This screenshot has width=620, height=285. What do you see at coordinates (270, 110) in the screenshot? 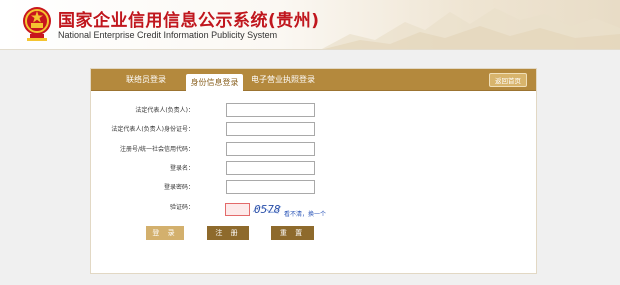
I see `legal-rep-input` at bounding box center [270, 110].